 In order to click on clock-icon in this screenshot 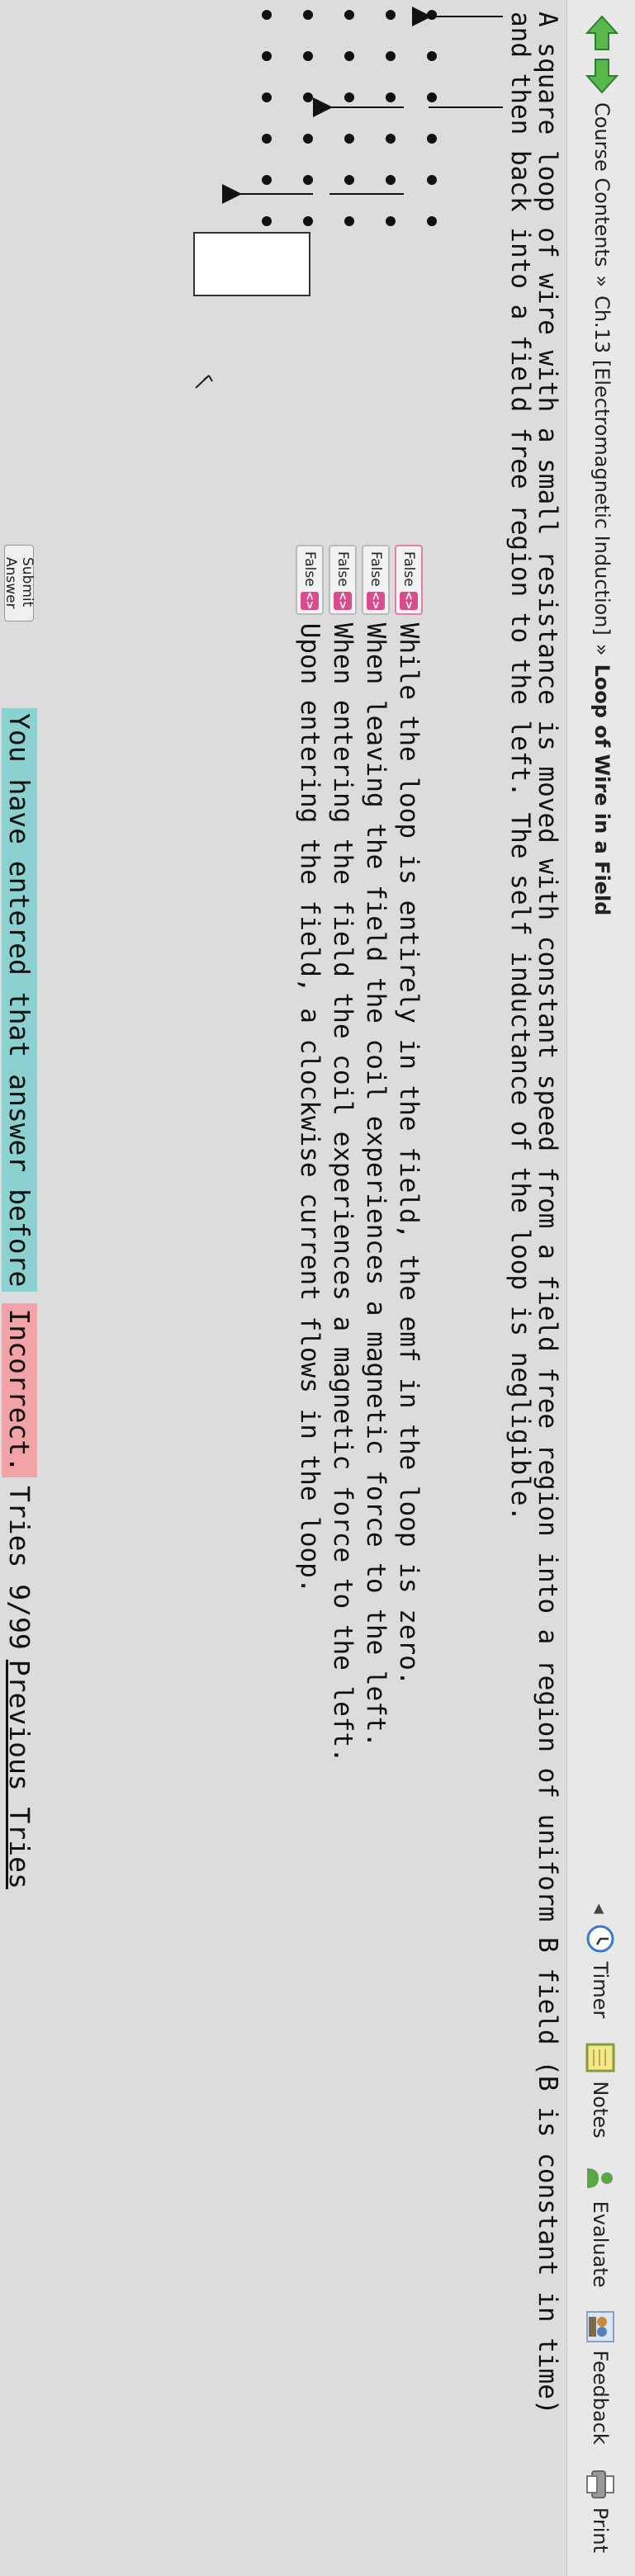, I will do `click(600, 1938)`.